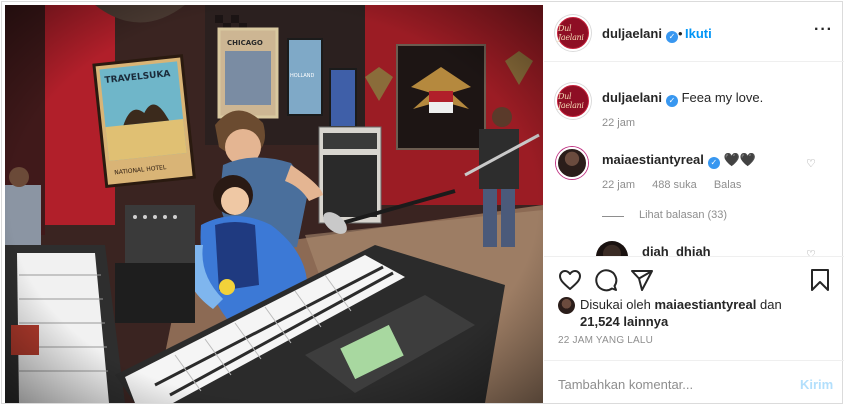  I want to click on bookmark-icon, so click(820, 280).